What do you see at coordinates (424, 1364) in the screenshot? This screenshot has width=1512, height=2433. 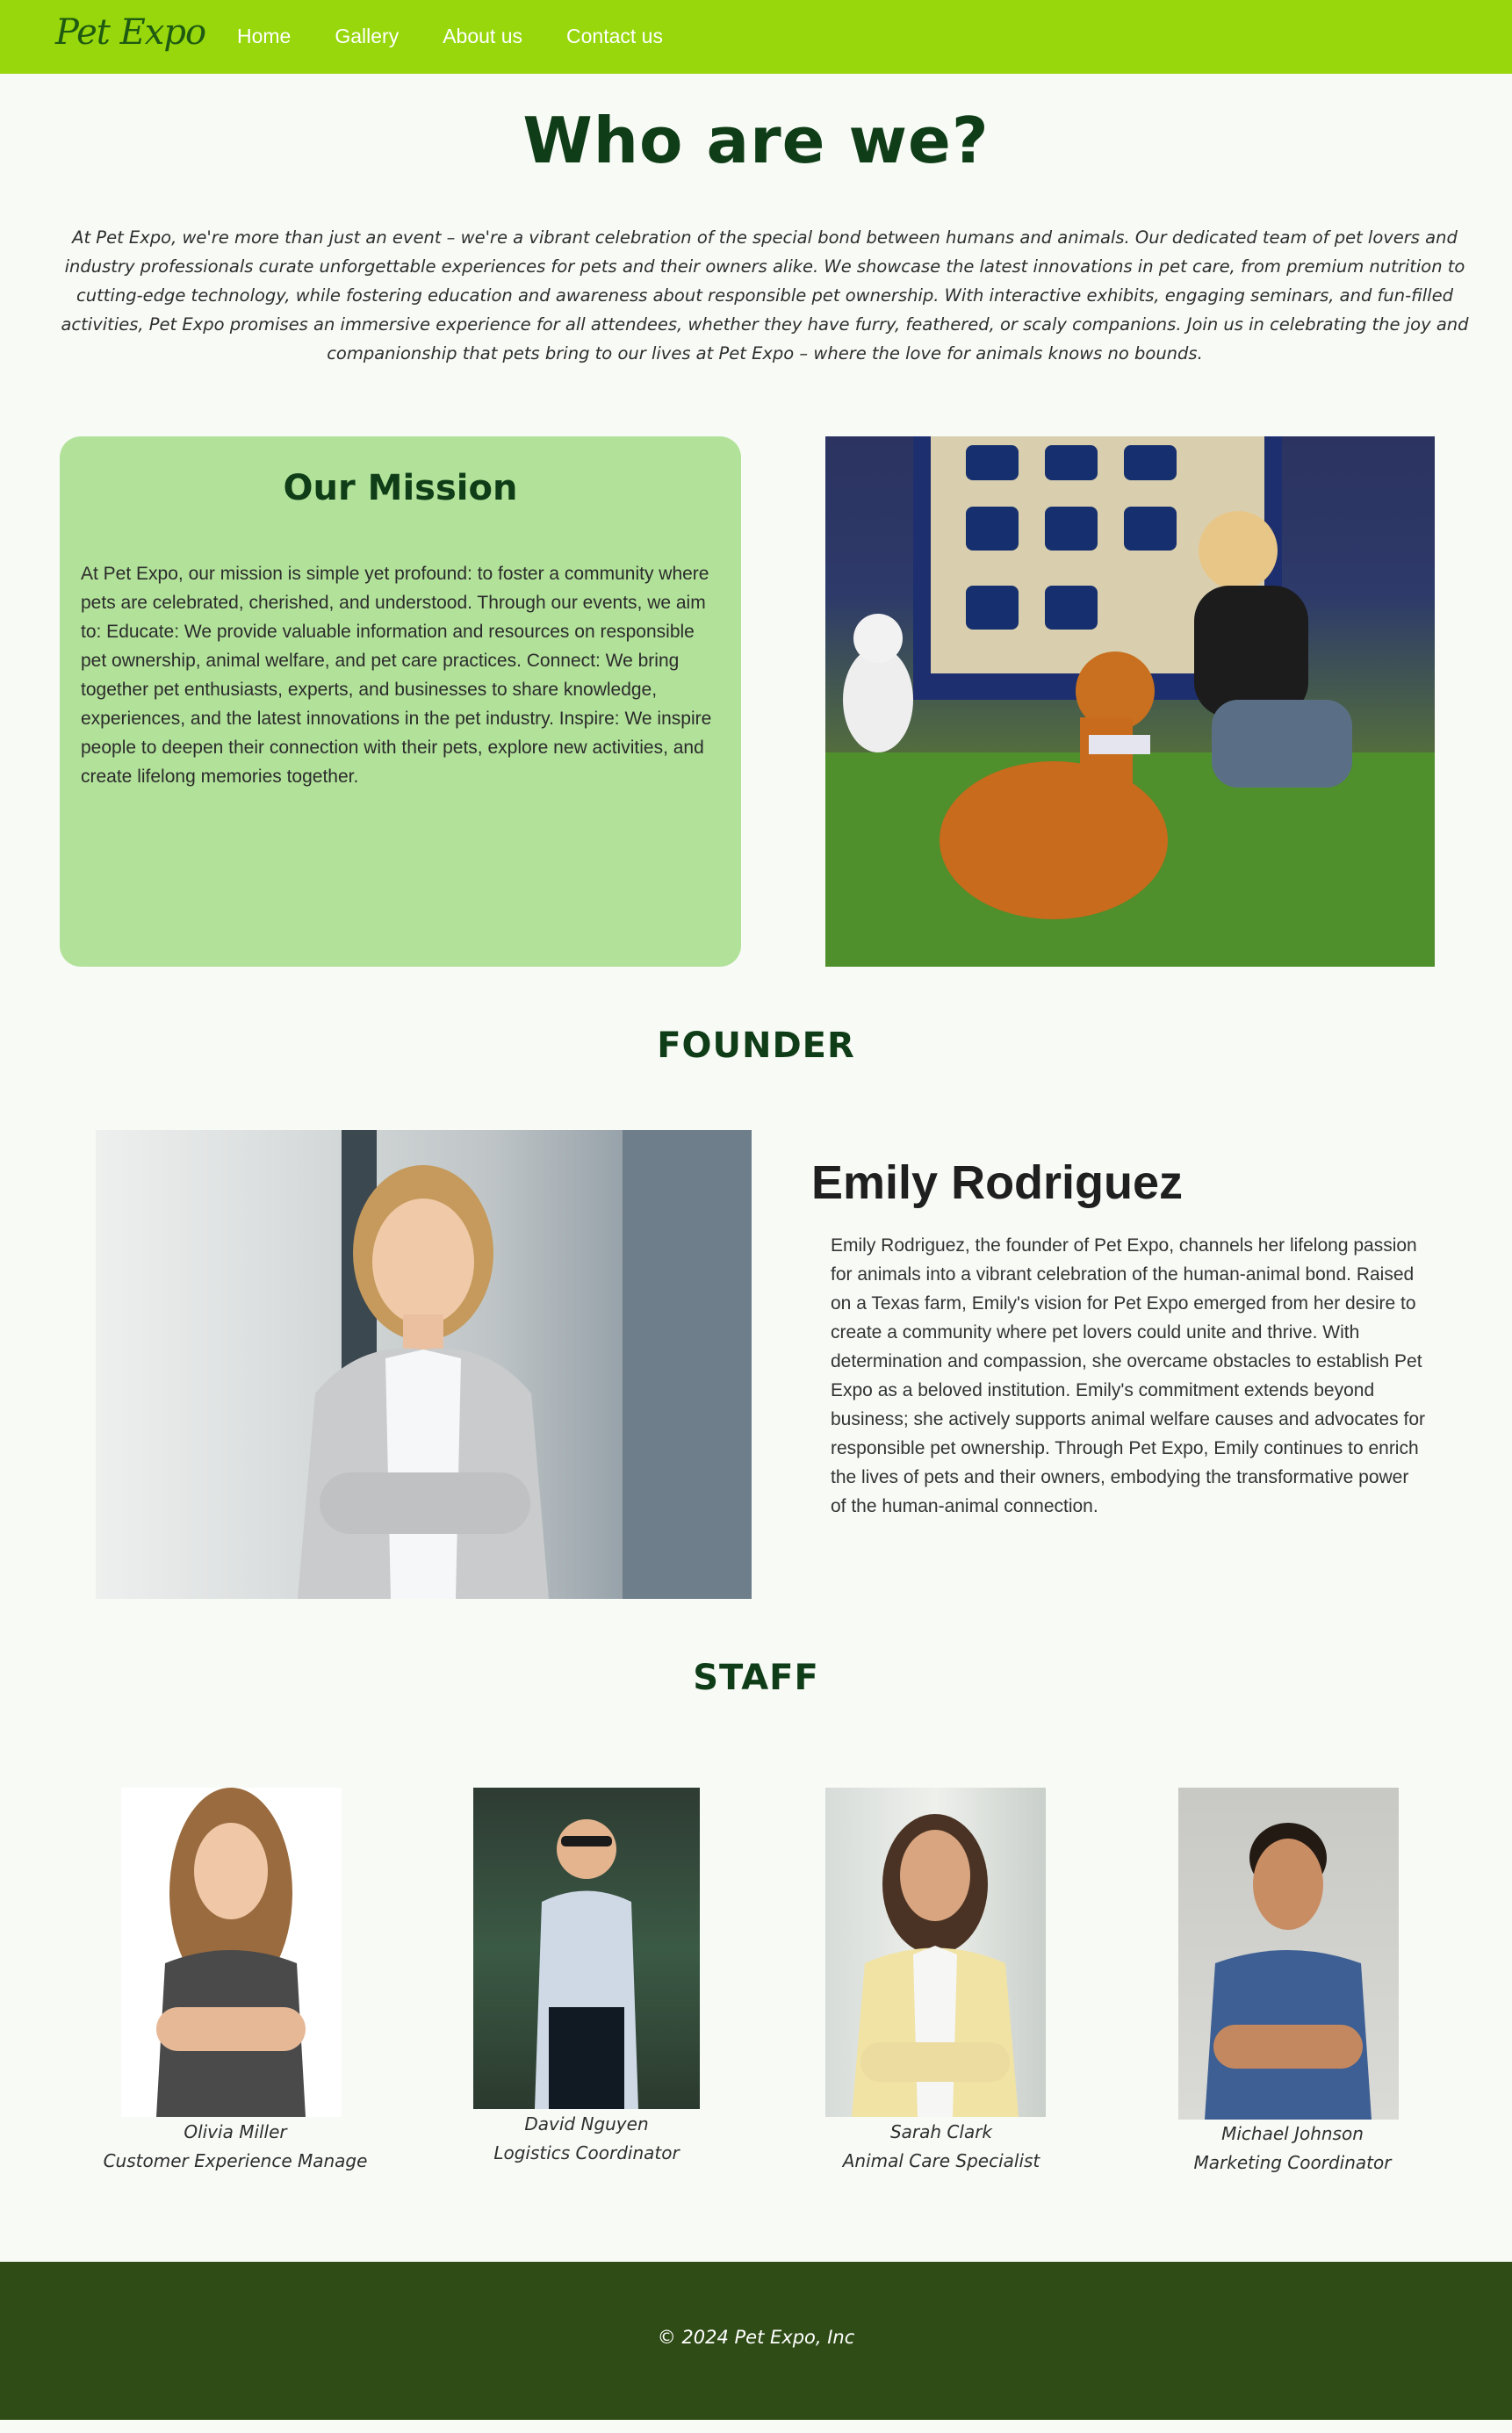 I see `founder-photo` at bounding box center [424, 1364].